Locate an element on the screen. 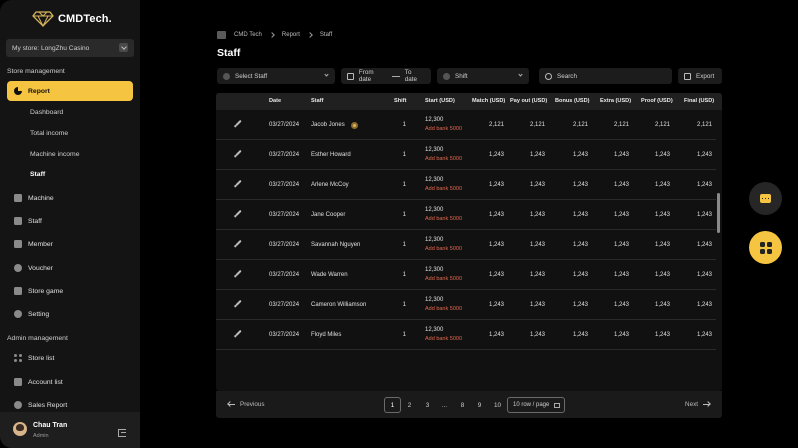 The width and height of the screenshot is (798, 448). table-scrollbar is located at coordinates (718, 213).